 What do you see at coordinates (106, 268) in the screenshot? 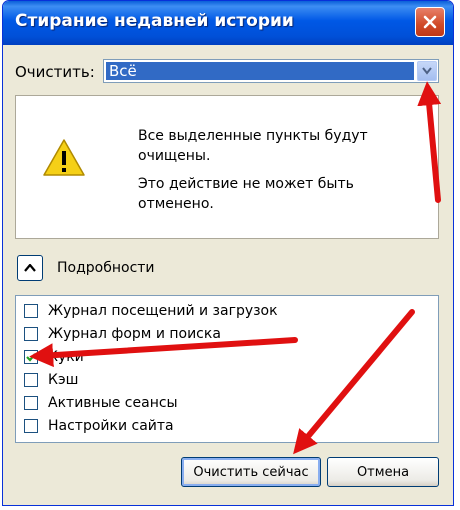
I see `details-label: Подробности` at bounding box center [106, 268].